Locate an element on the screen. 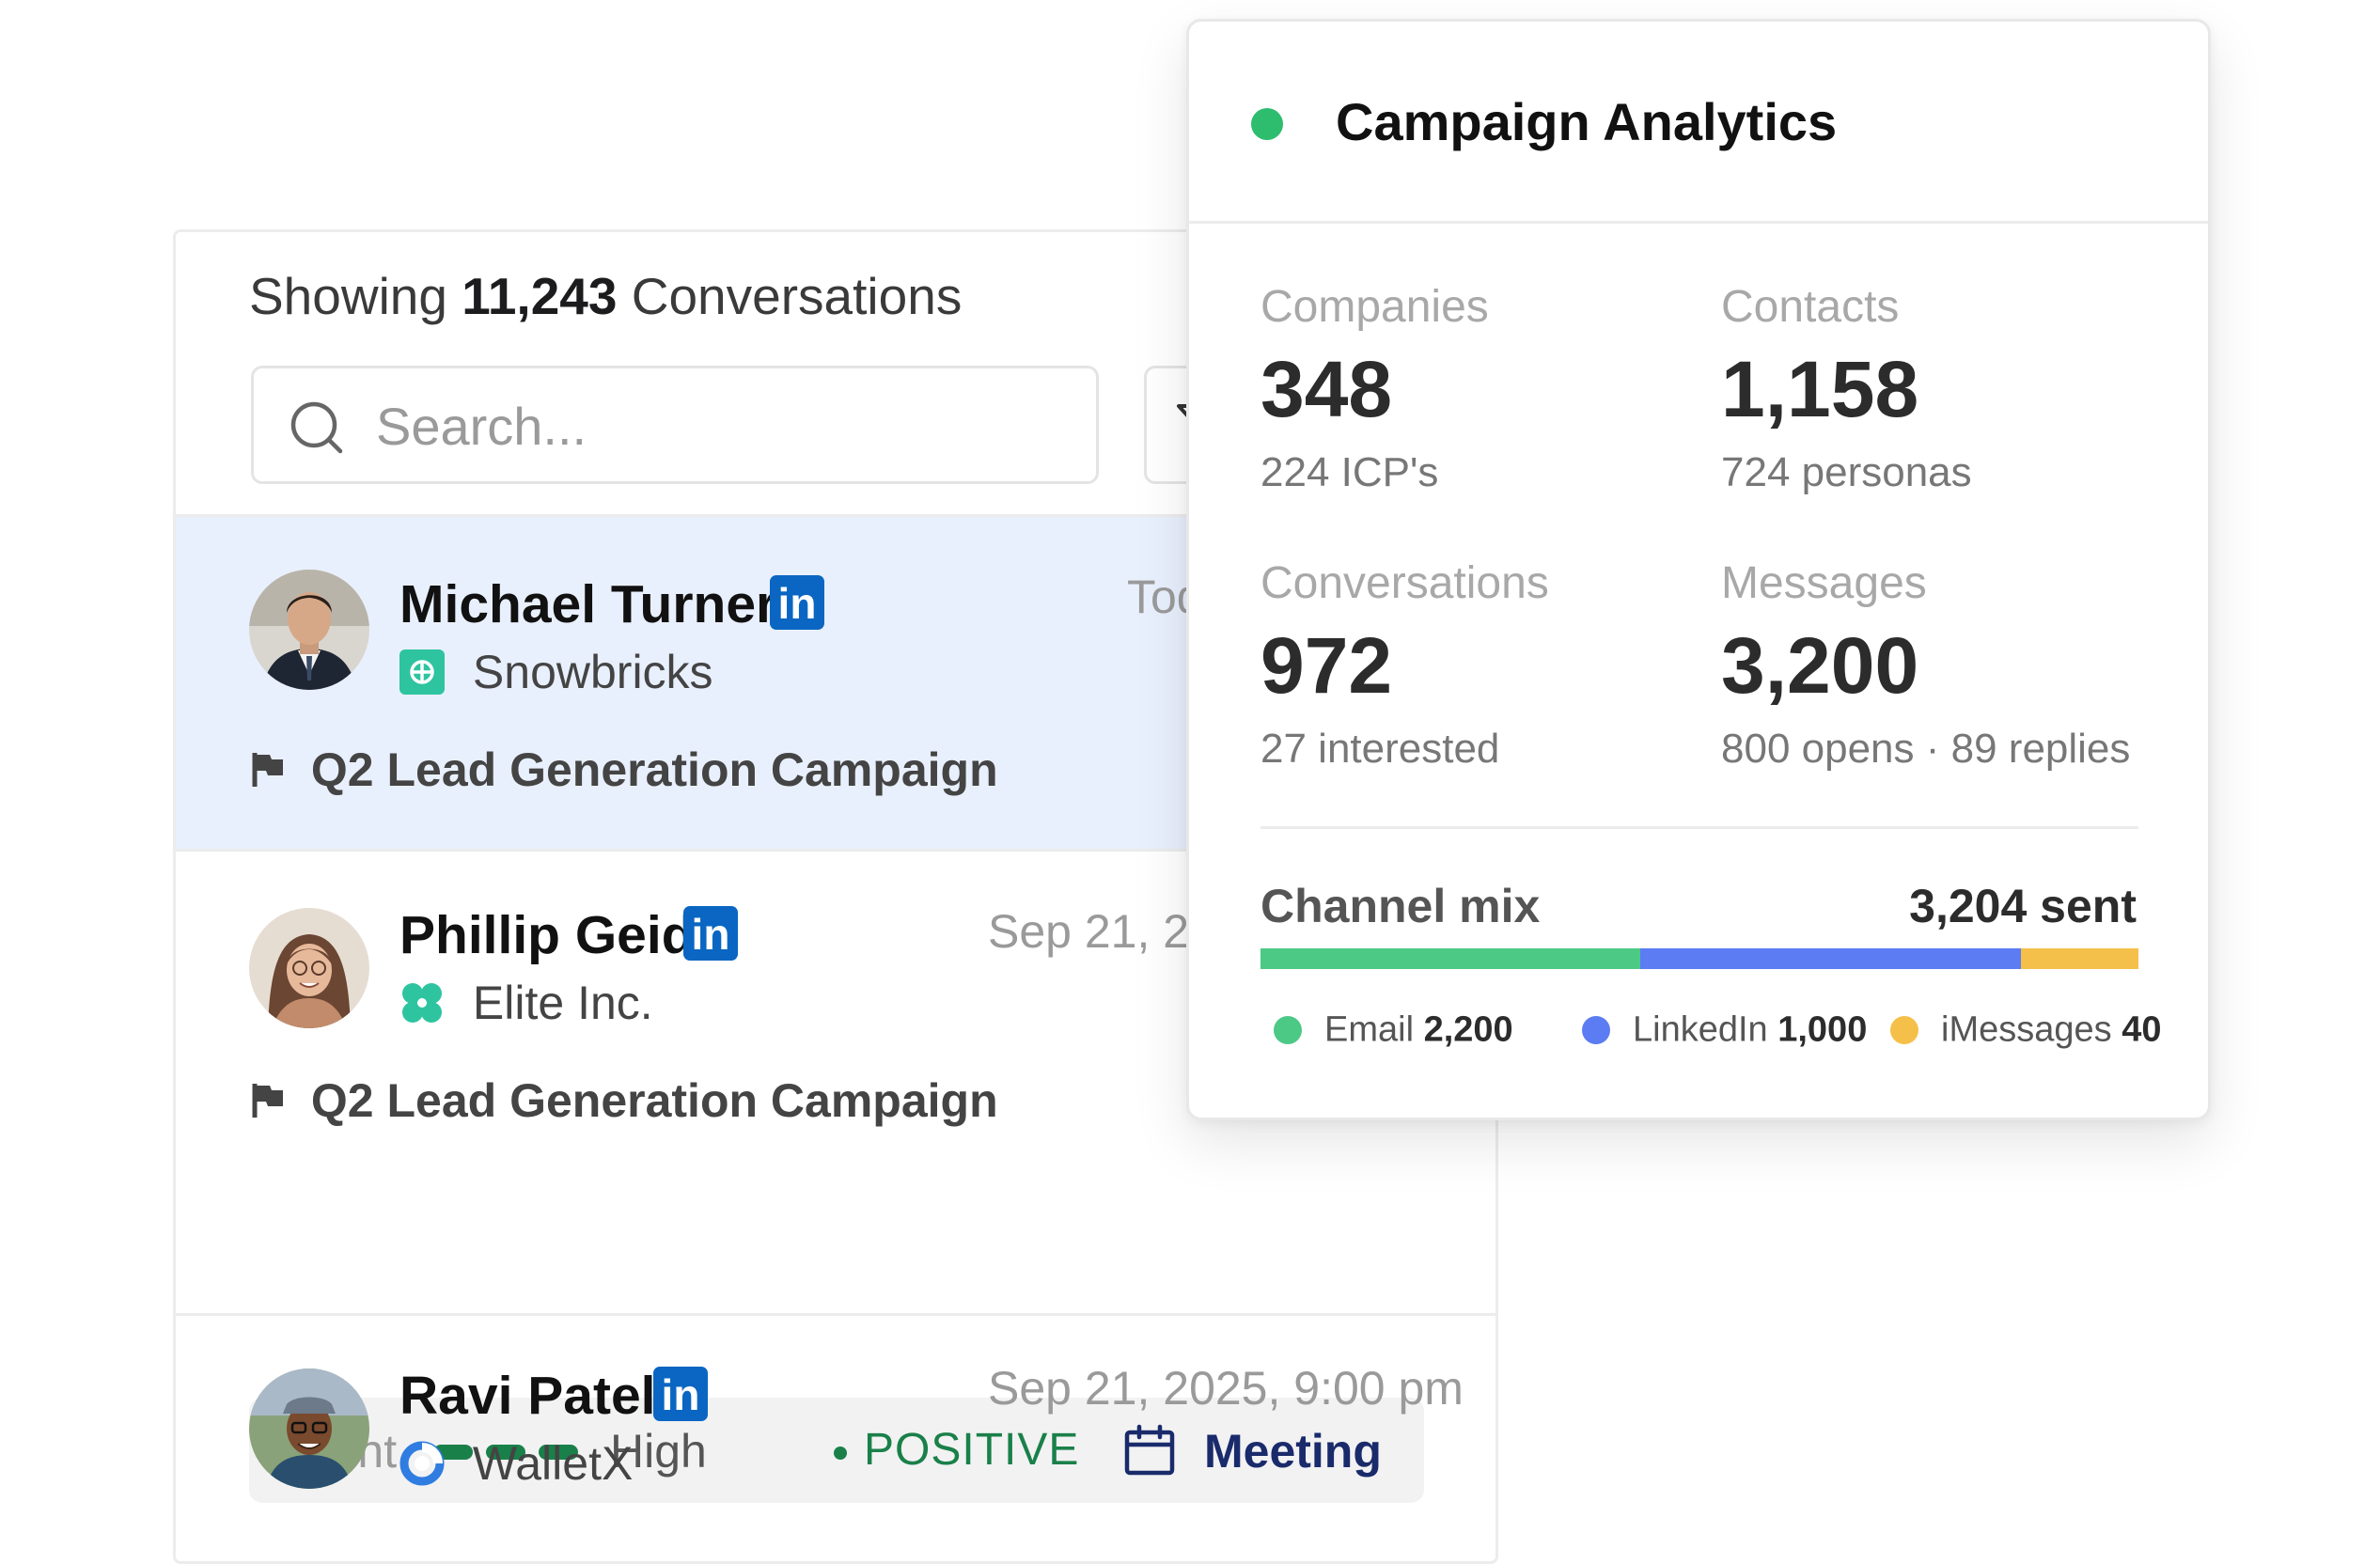 The image size is (2380, 1564). search-box is located at coordinates (675, 425).